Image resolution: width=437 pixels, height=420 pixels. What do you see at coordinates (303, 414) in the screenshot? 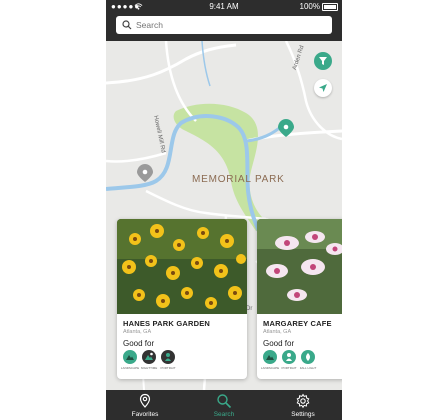
I see `tab-label: Settings` at bounding box center [303, 414].